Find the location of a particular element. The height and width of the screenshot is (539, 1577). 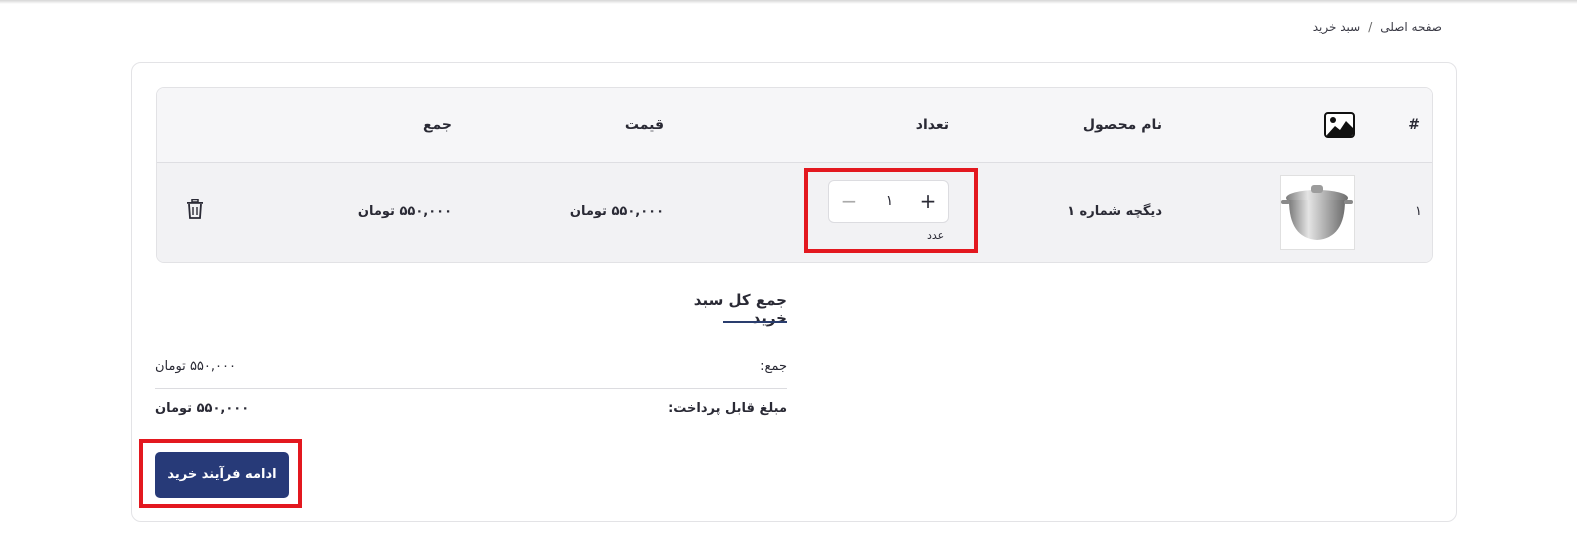

subtotal-row: جمع: ۵۵۰,۰۰۰ تومان is located at coordinates (471, 371).